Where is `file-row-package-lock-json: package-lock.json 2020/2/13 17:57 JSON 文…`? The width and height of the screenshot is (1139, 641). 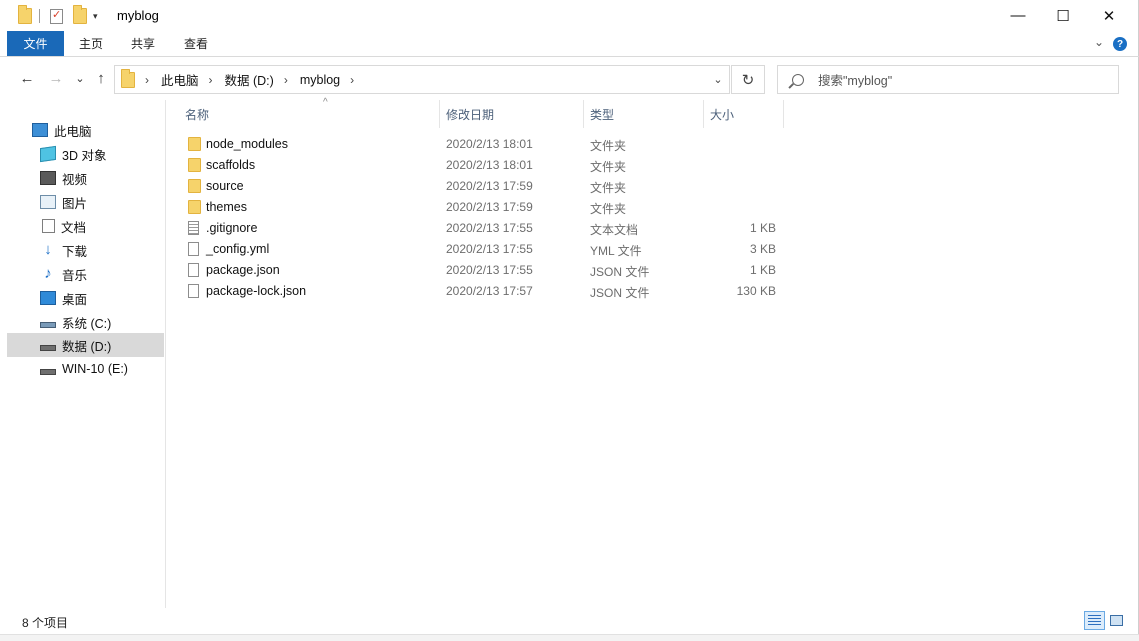
file-row-package-lock-json: package-lock.json 2020/2/13 17:57 JSON 文… is located at coordinates (477, 291).